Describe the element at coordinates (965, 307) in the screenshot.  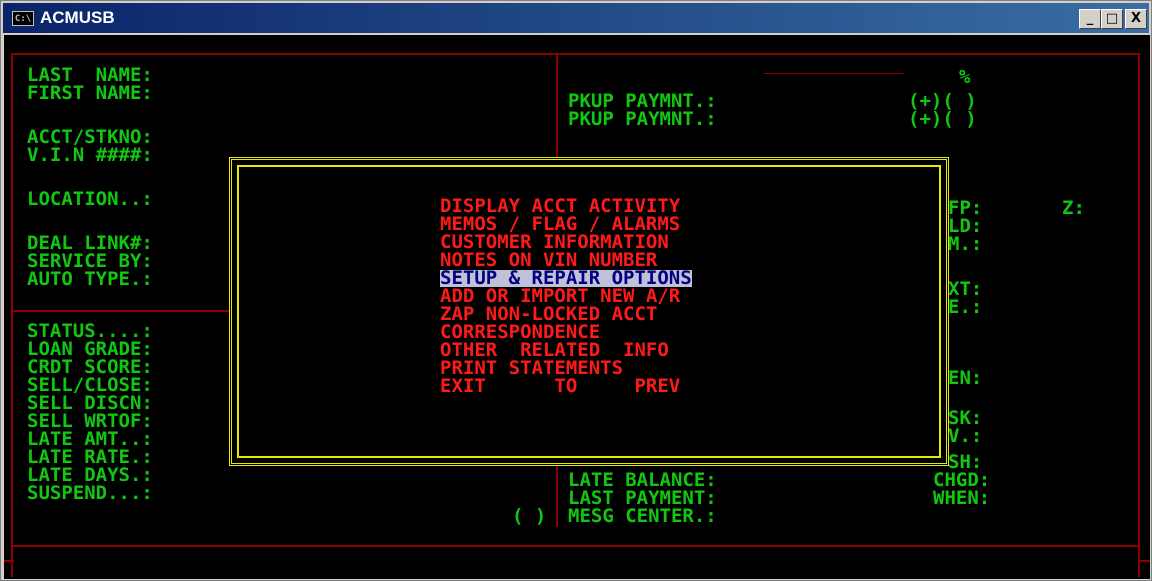
I see `label-e: E.:` at that location.